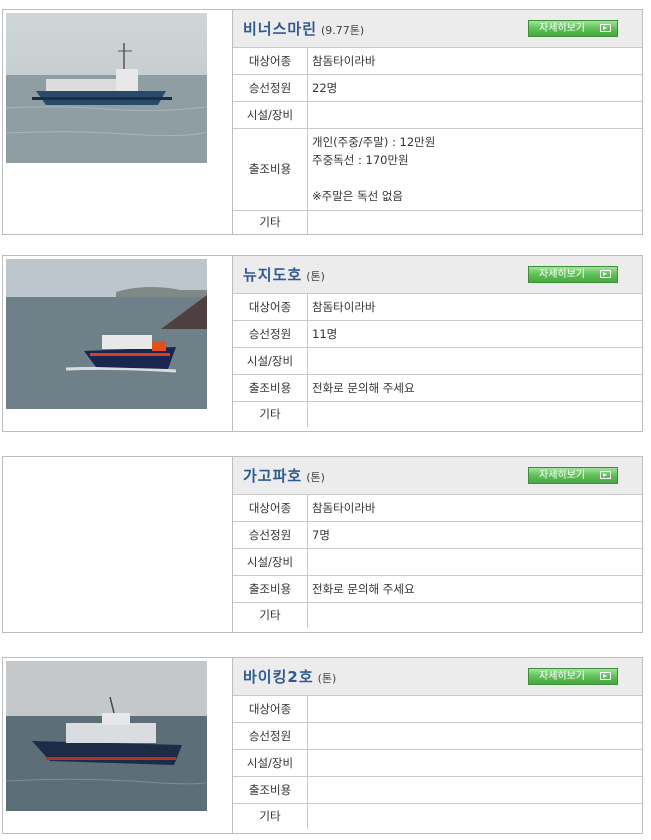  I want to click on capacity-value: 7명, so click(474, 535).